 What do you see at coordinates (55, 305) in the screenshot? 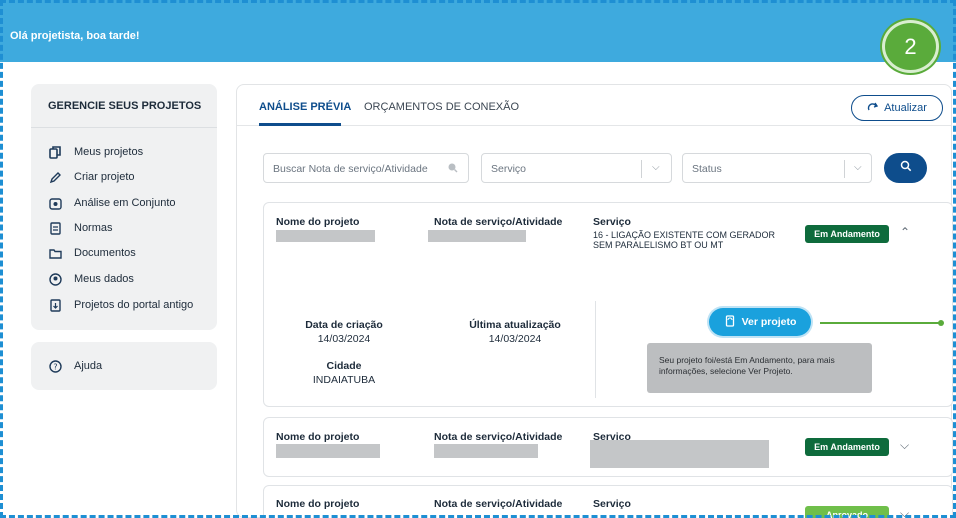
I see `archive-icon` at bounding box center [55, 305].